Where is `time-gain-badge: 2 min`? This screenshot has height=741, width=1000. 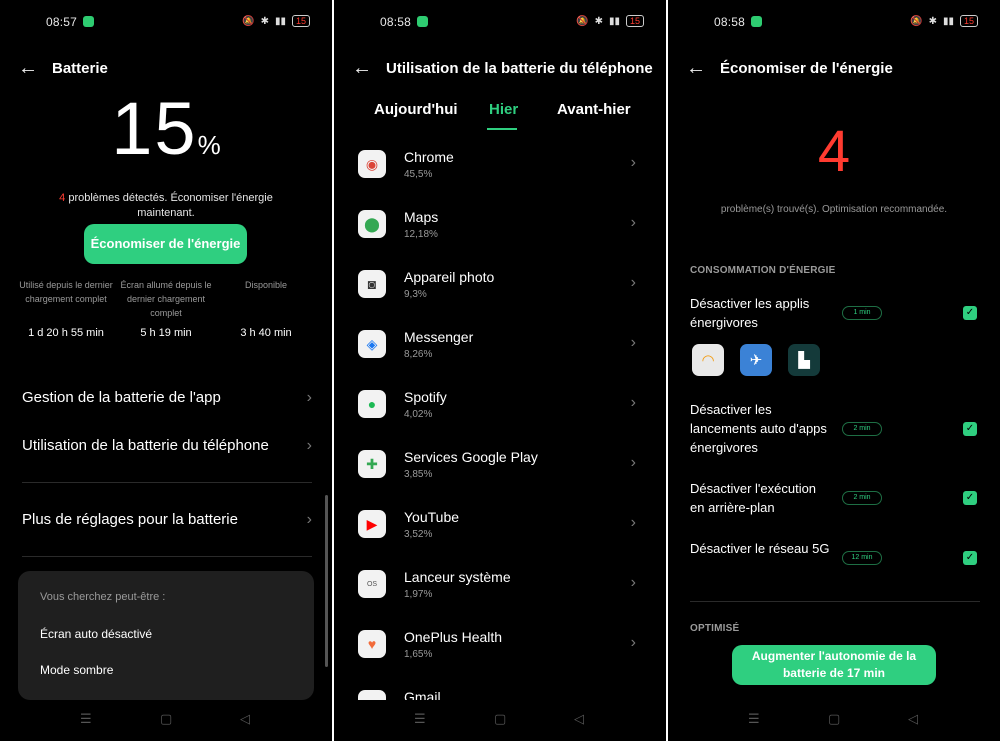
time-gain-badge: 2 min is located at coordinates (862, 498).